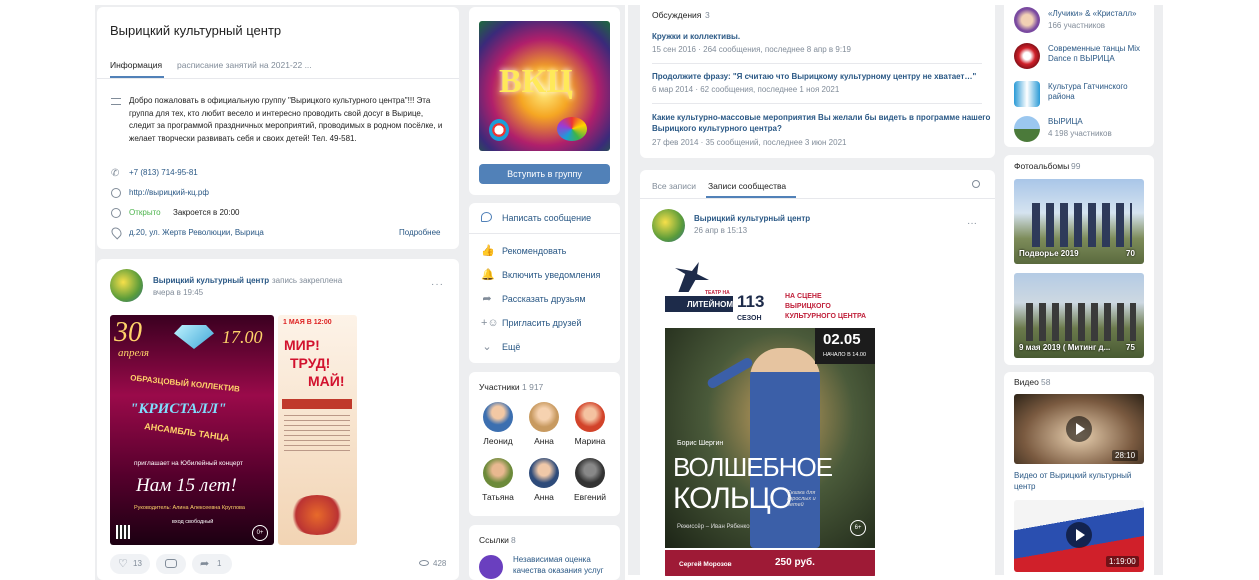 The width and height of the screenshot is (1259, 580). Describe the element at coordinates (1077, 25) in the screenshot. I see `group-subtitle: 166 участников` at that location.